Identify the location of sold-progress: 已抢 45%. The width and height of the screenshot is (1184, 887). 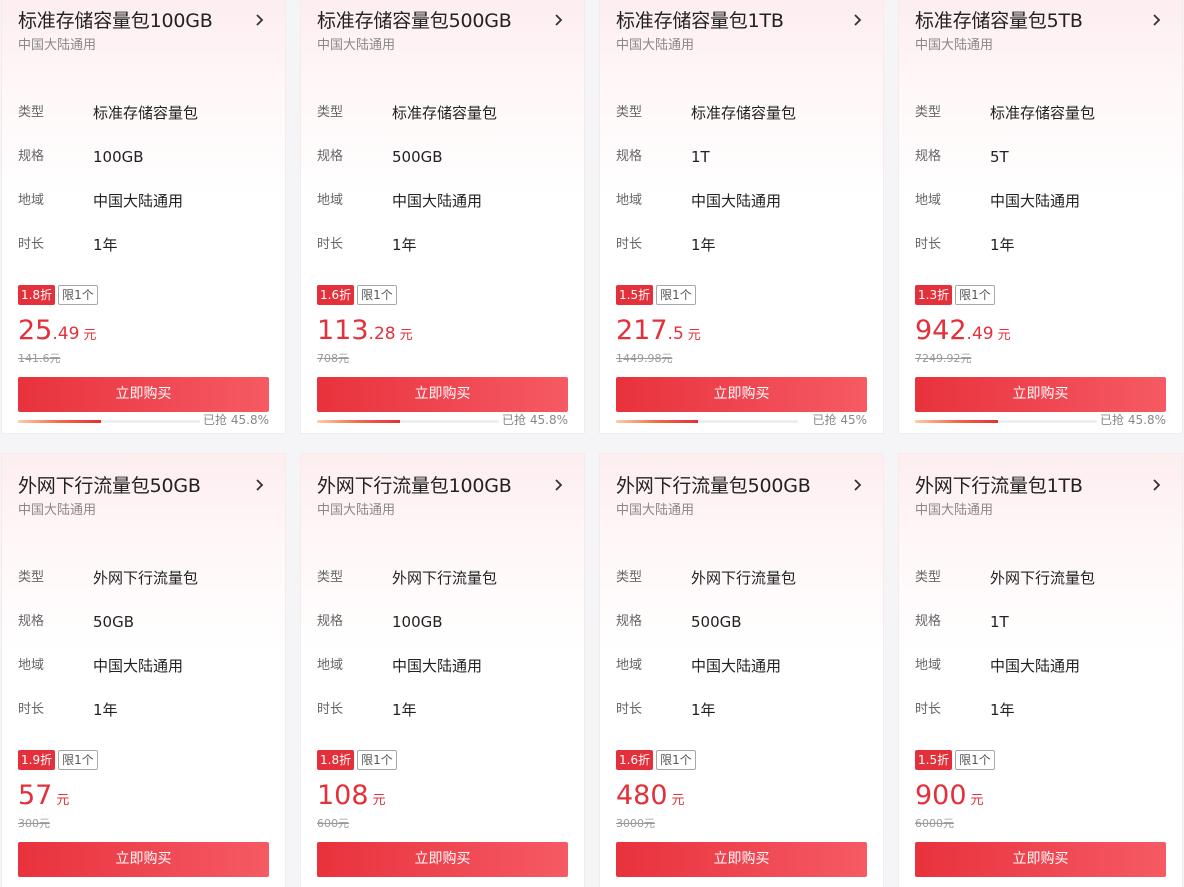
(741, 420).